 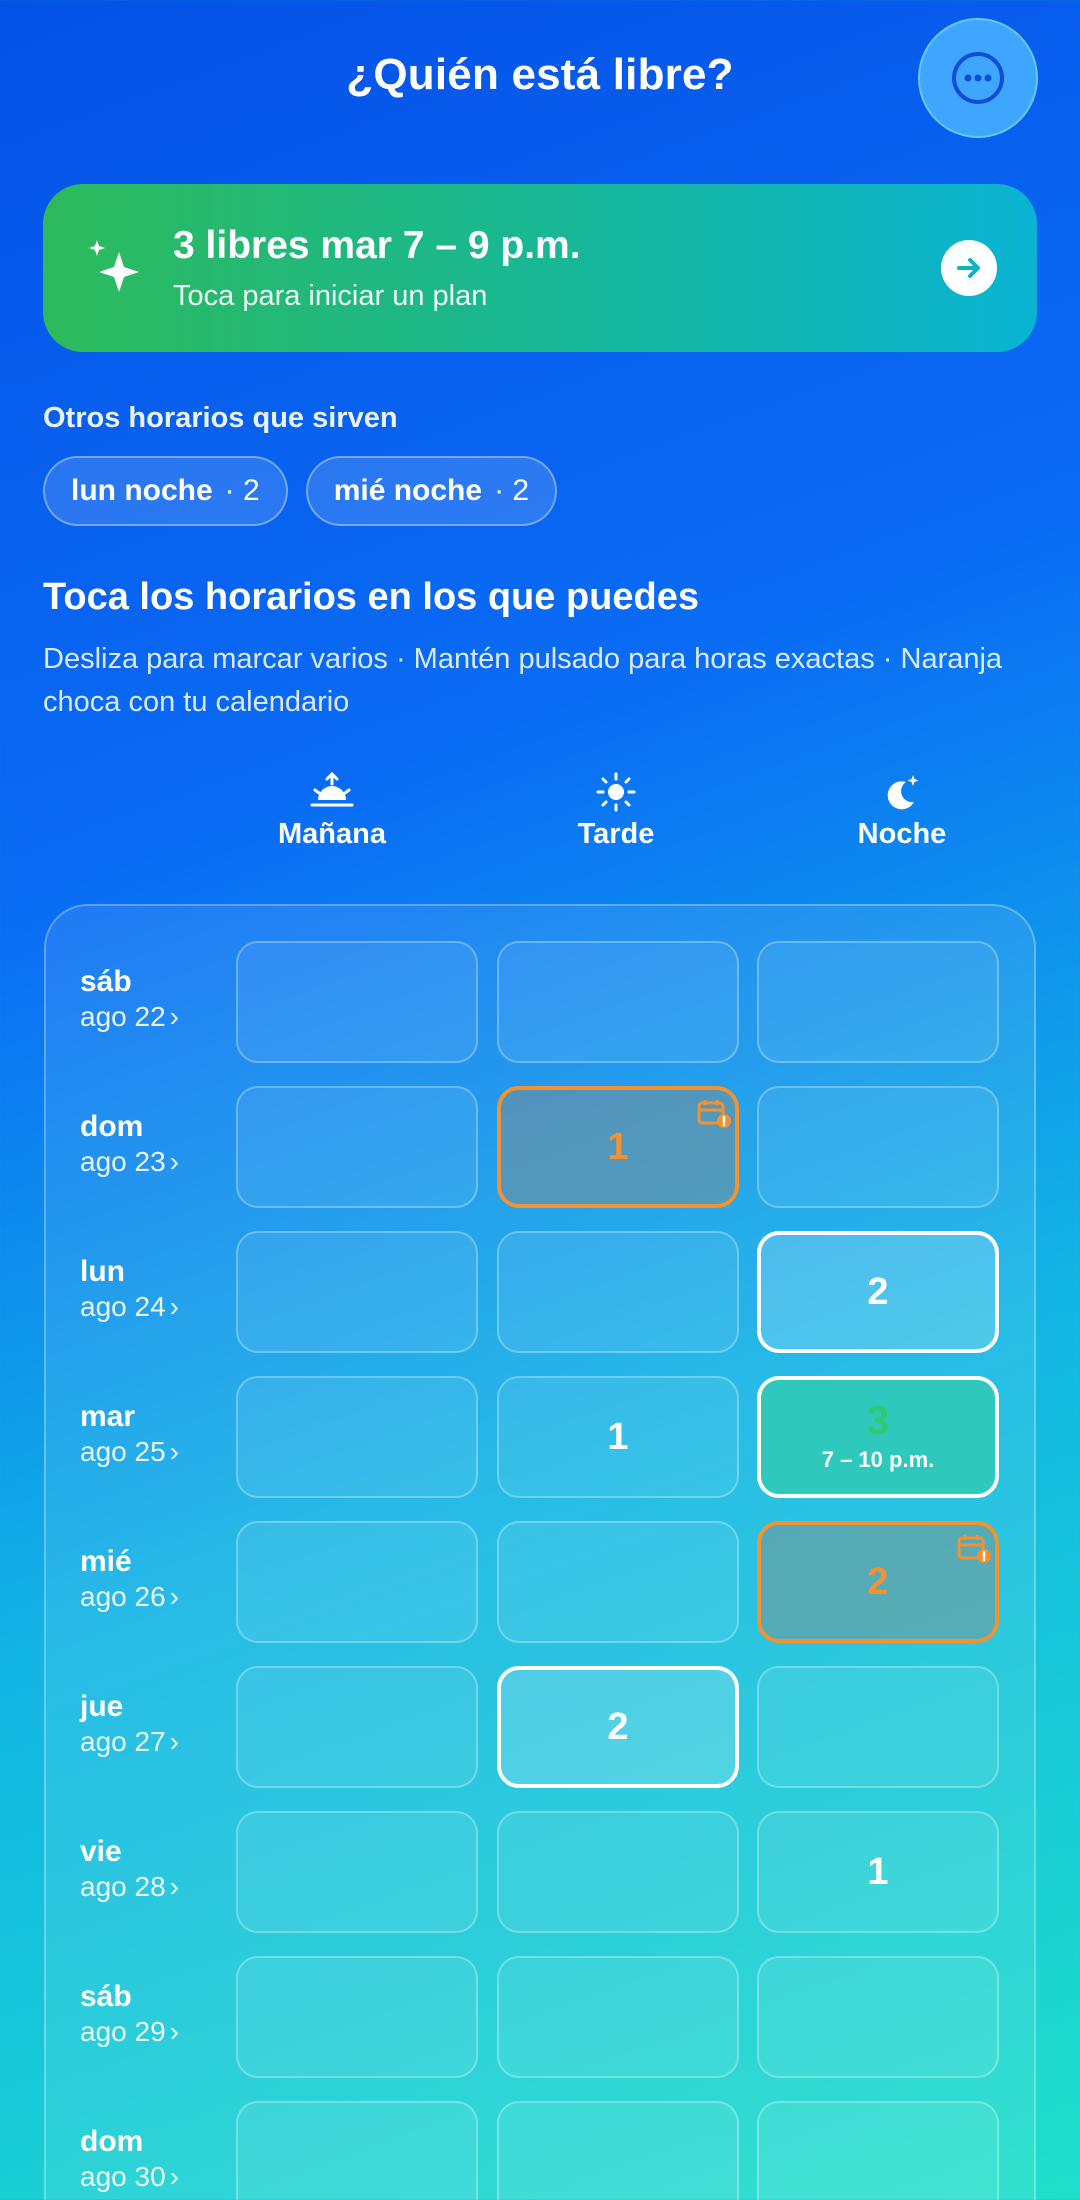 I want to click on day-date: ago 22 ›, so click(x=129, y=1017).